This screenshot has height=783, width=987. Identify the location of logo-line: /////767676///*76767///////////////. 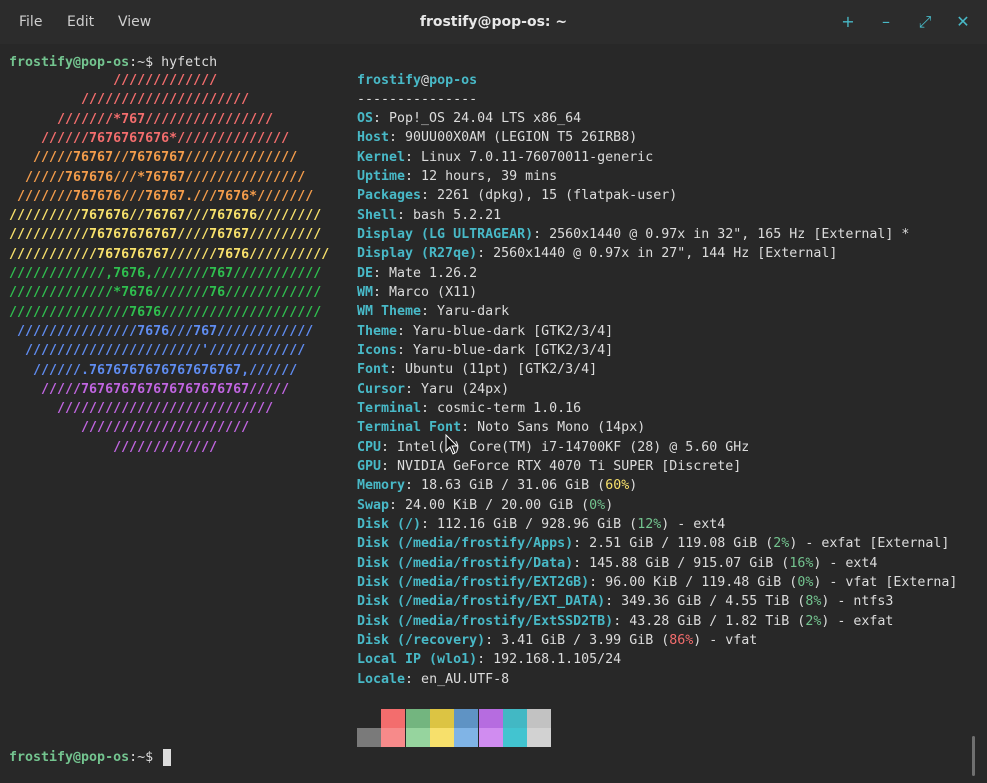
(157, 177).